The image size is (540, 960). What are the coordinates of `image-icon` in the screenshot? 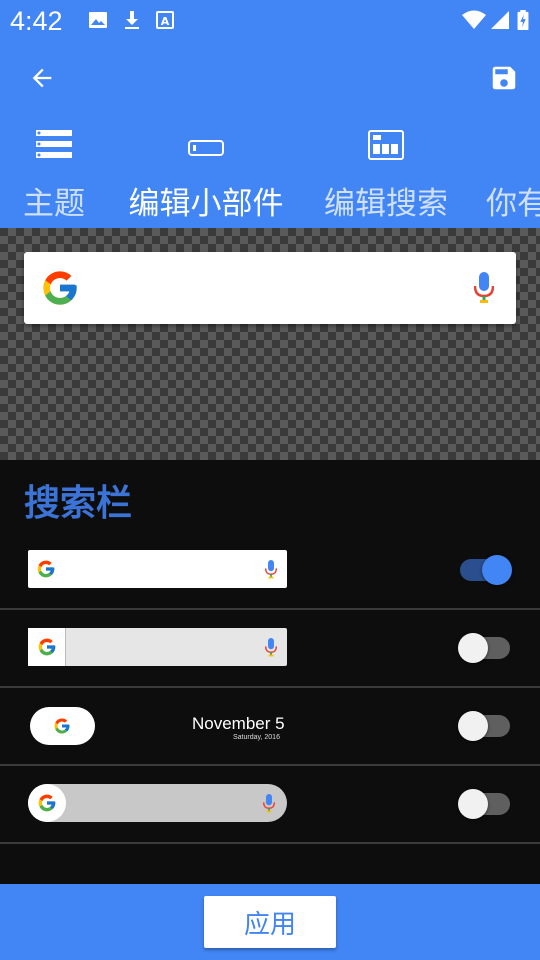 It's located at (98, 20).